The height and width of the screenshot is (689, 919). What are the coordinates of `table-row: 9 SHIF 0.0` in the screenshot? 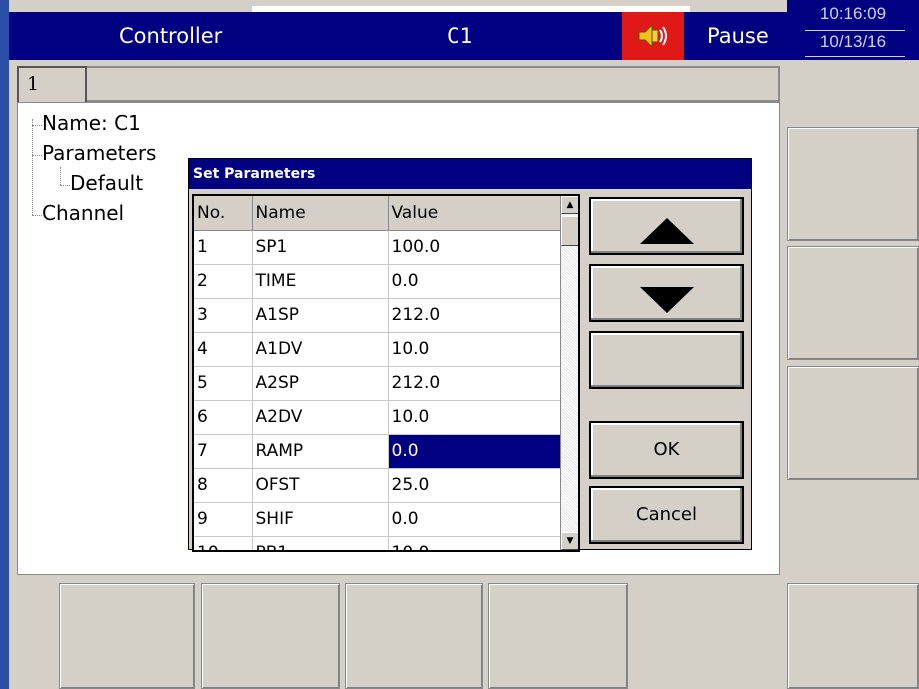 It's located at (377, 519).